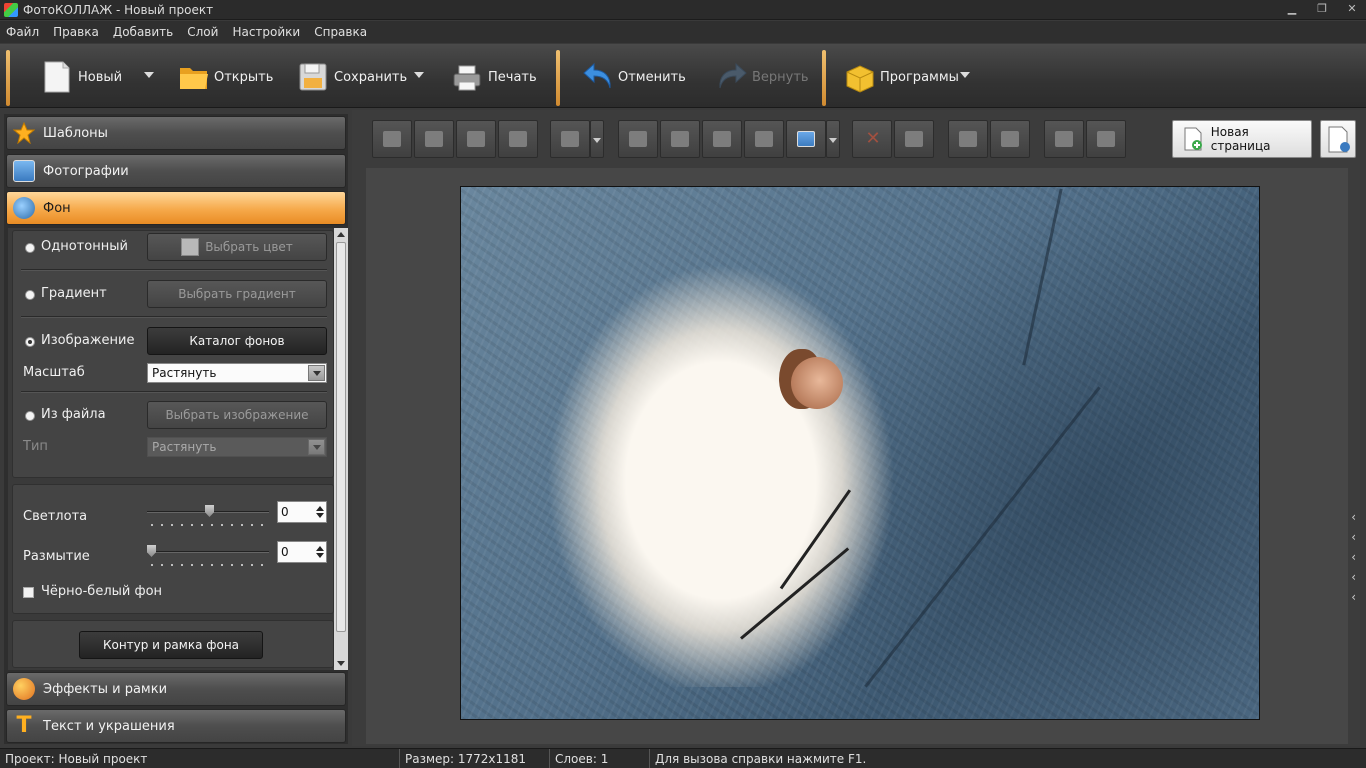  Describe the element at coordinates (721, 472) in the screenshot. I see `photo-layer-bride-with-horse` at that location.